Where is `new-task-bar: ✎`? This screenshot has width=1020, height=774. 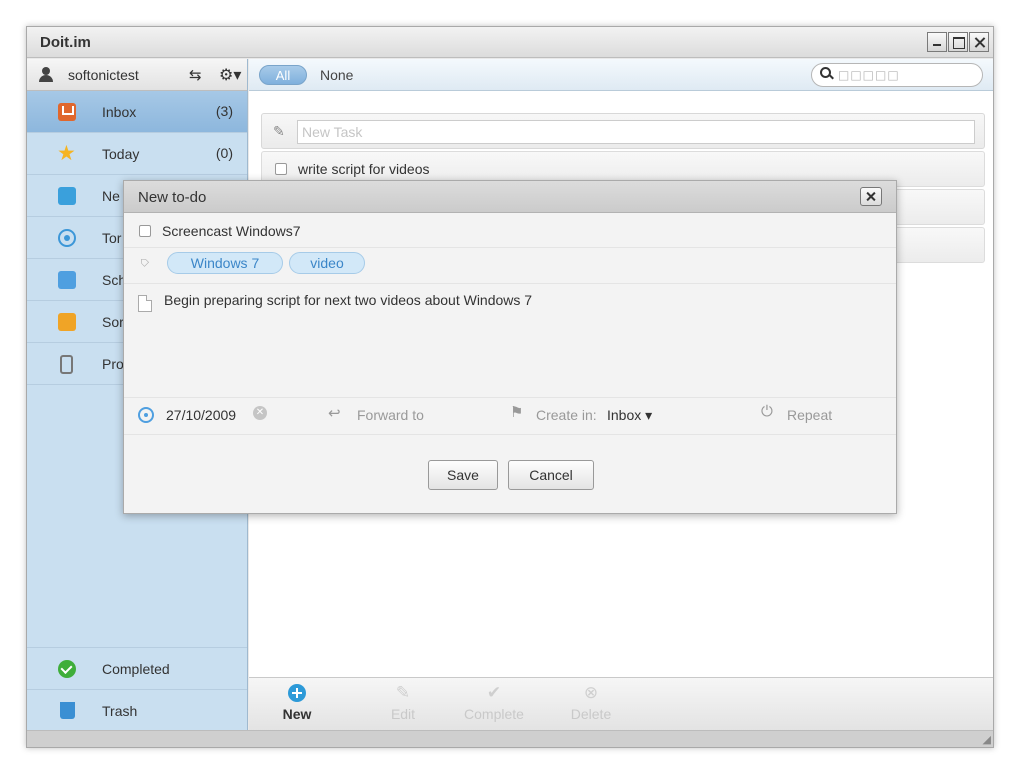
new-task-bar: ✎ is located at coordinates (623, 131).